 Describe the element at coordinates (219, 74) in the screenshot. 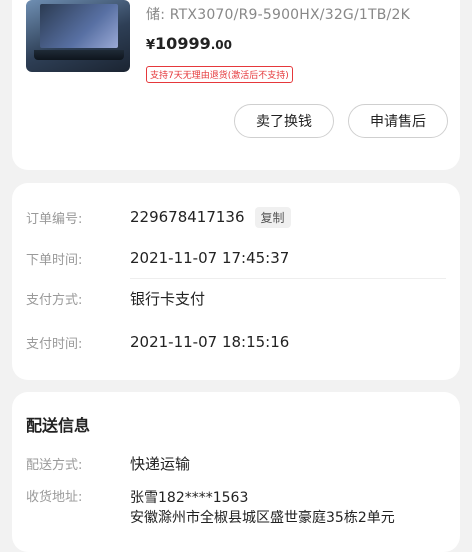

I see `return-policy-badge: 支持7天无理由退货(激活后不支持)` at that location.